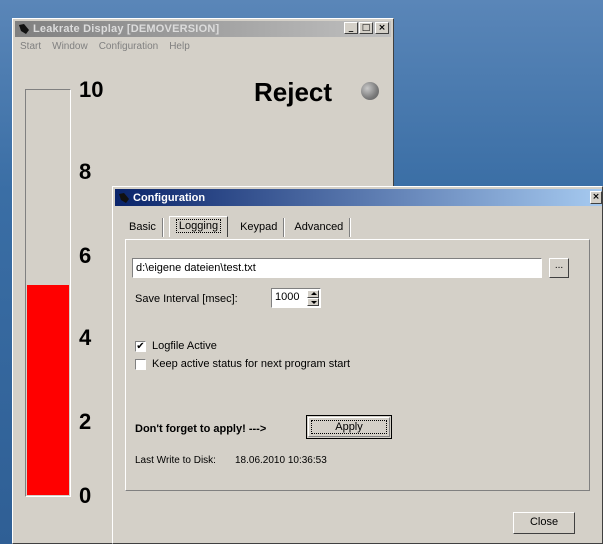  Describe the element at coordinates (366, 28) in the screenshot. I see `maximize-button: □` at that location.